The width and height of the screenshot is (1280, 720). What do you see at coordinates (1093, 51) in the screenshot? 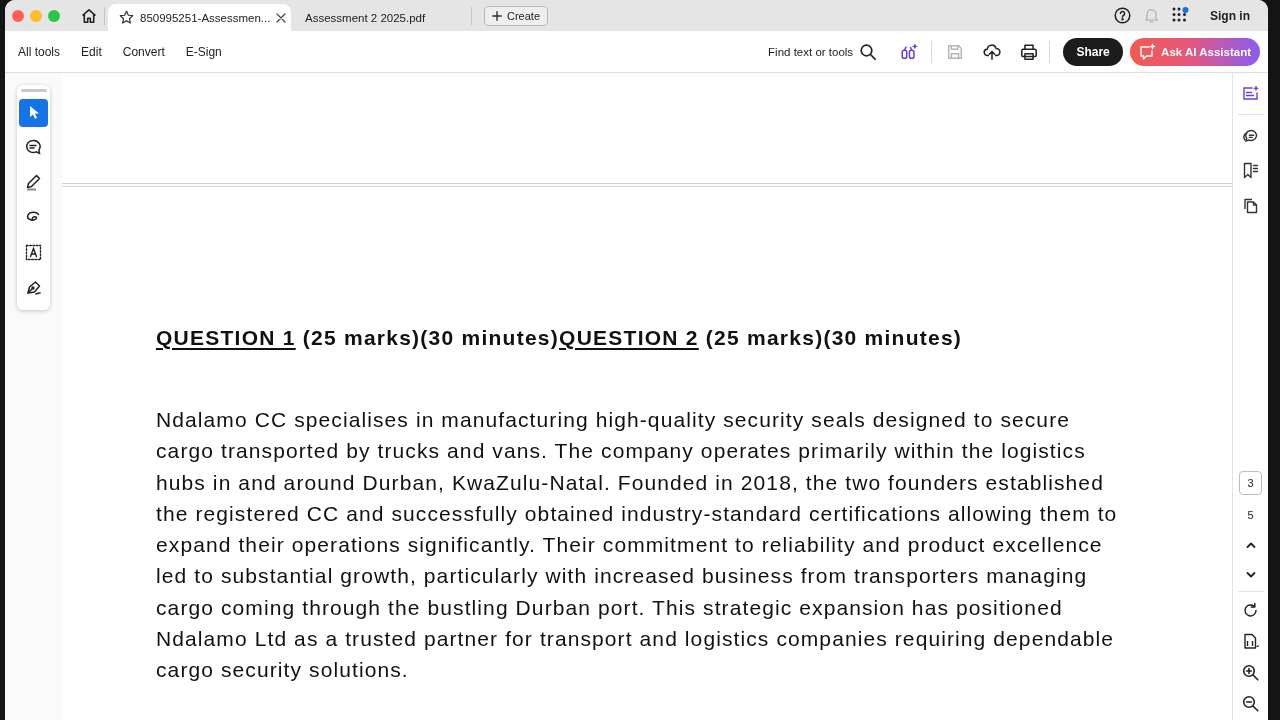
I see `share-button: Share` at bounding box center [1093, 51].